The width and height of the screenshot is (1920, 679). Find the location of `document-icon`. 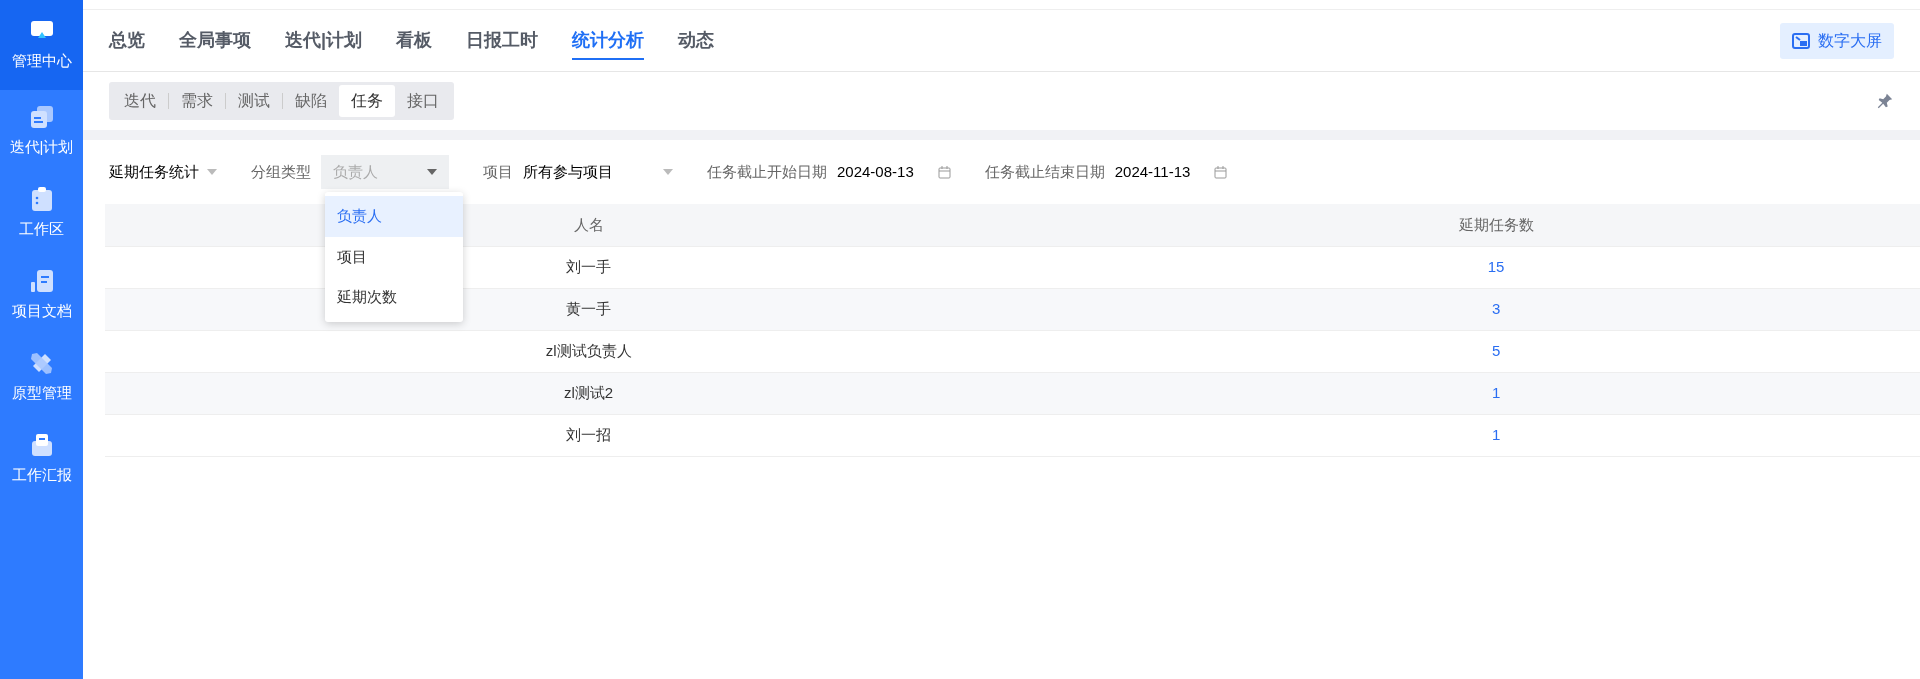

document-icon is located at coordinates (41, 280).